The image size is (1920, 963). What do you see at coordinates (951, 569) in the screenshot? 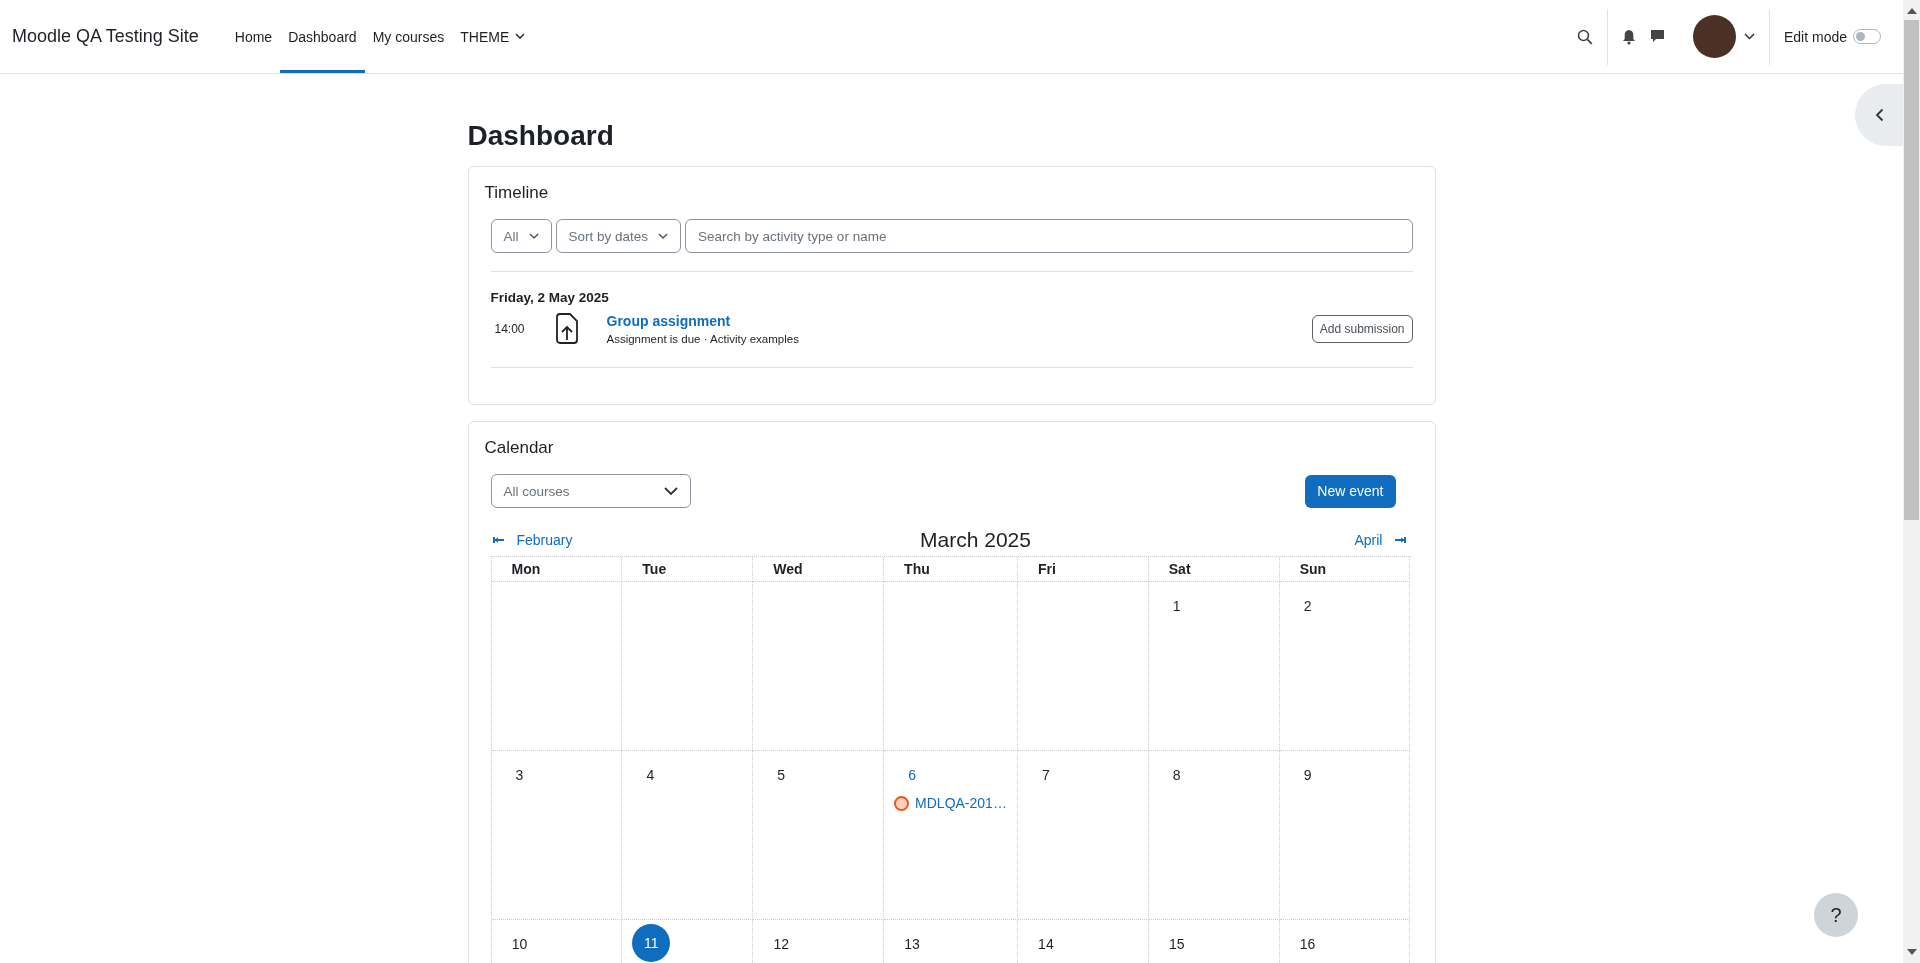
I see `weekday-header: Thu` at bounding box center [951, 569].